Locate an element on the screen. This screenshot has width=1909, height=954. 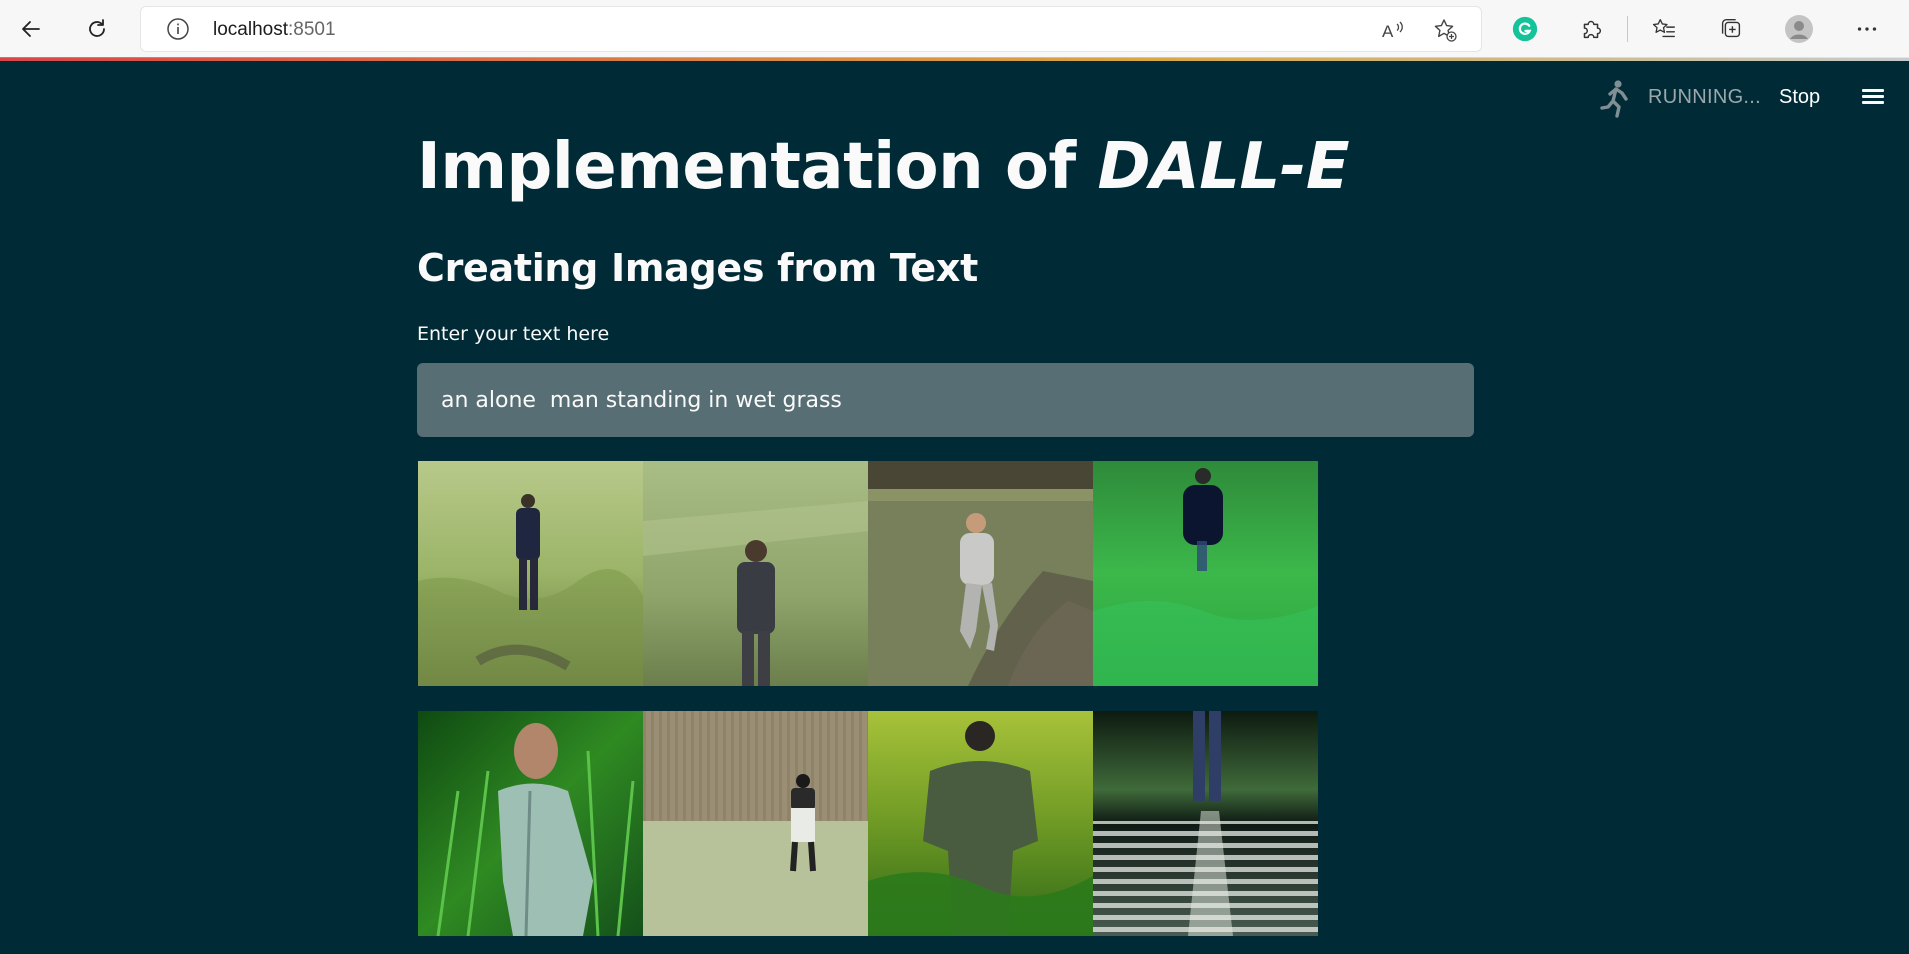
collections-icon is located at coordinates (1731, 29).